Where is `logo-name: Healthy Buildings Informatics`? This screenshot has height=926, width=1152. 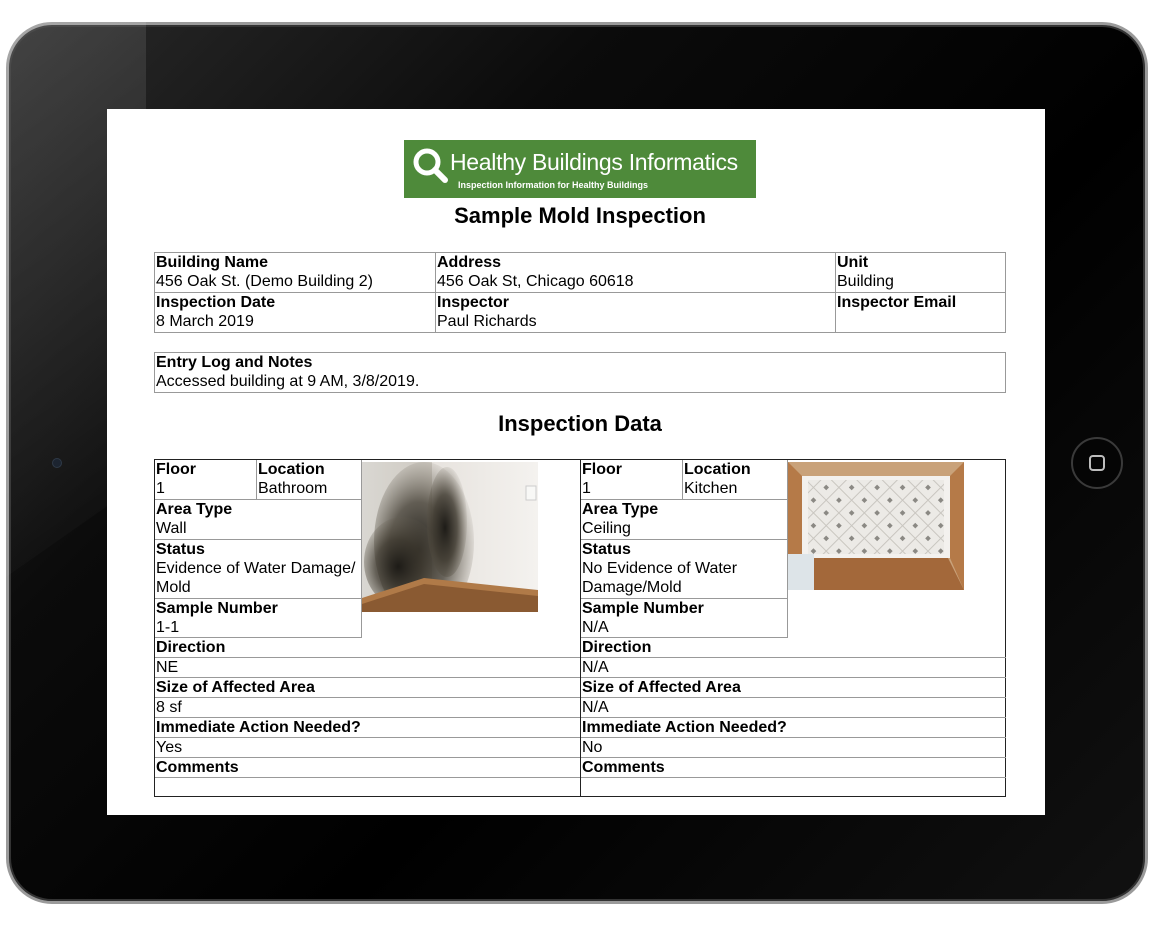
logo-name: Healthy Buildings Informatics is located at coordinates (594, 162).